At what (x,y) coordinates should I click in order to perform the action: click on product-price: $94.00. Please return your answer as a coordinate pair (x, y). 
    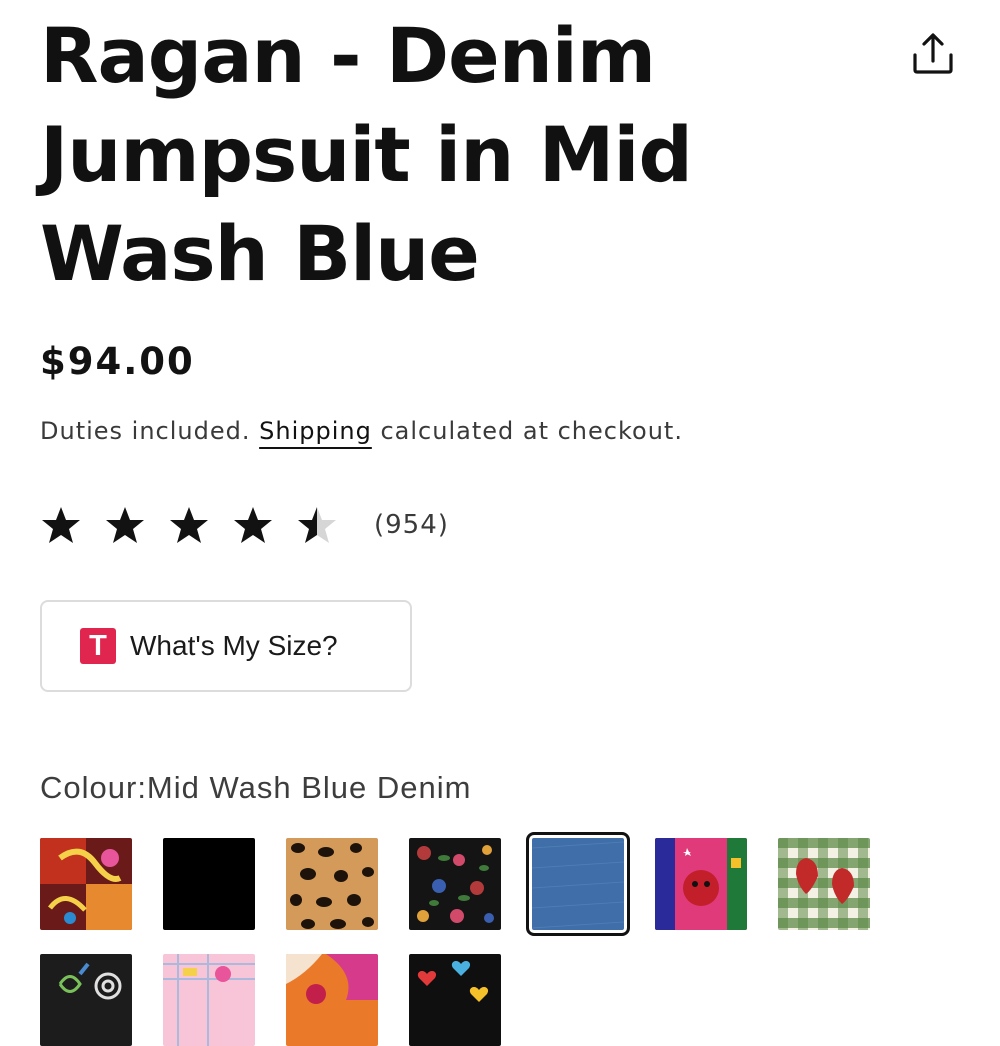
    Looking at the image, I should click on (117, 361).